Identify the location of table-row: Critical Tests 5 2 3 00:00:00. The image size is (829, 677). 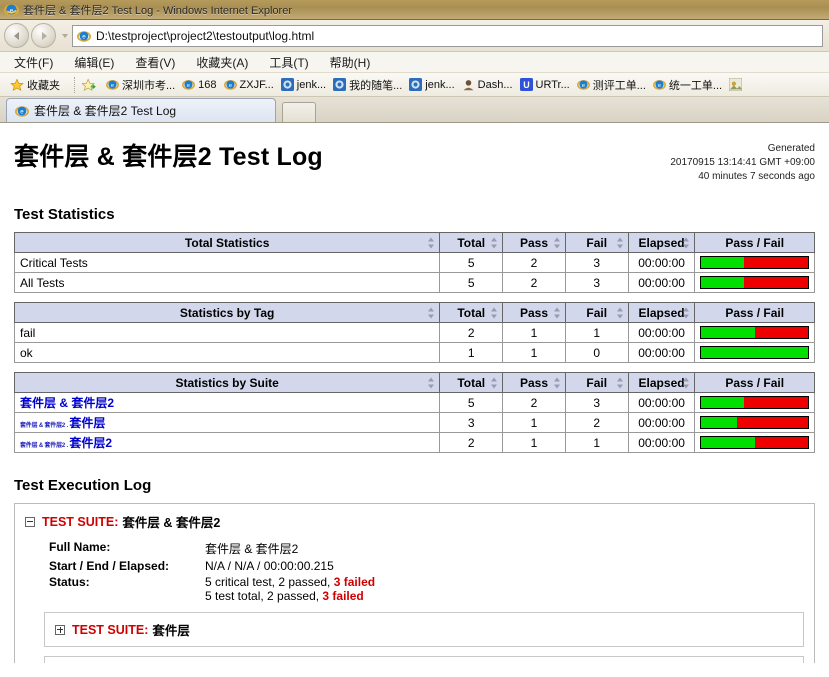
(414, 262).